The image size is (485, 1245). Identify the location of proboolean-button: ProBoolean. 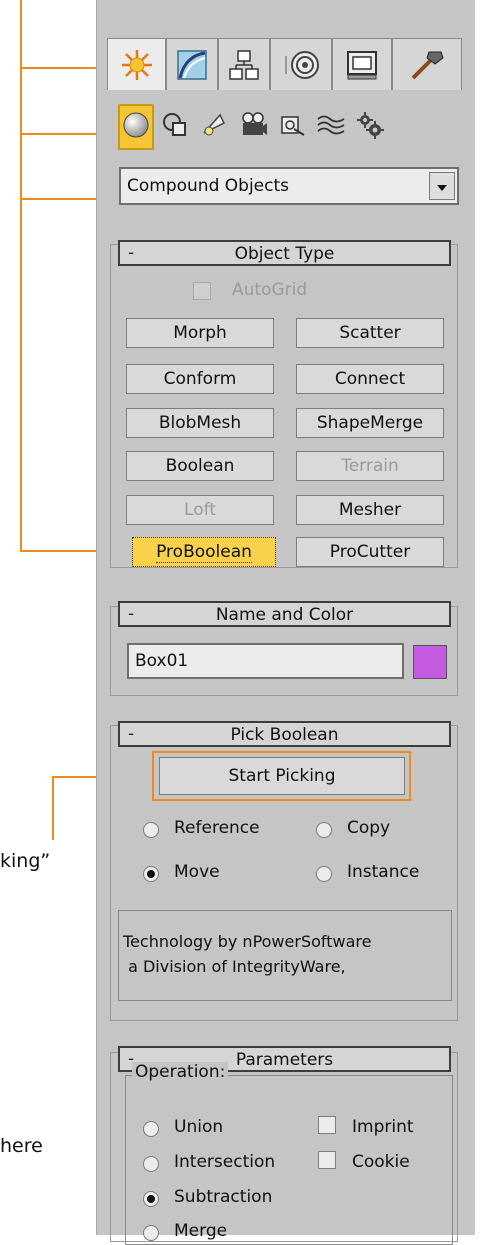
(204, 552).